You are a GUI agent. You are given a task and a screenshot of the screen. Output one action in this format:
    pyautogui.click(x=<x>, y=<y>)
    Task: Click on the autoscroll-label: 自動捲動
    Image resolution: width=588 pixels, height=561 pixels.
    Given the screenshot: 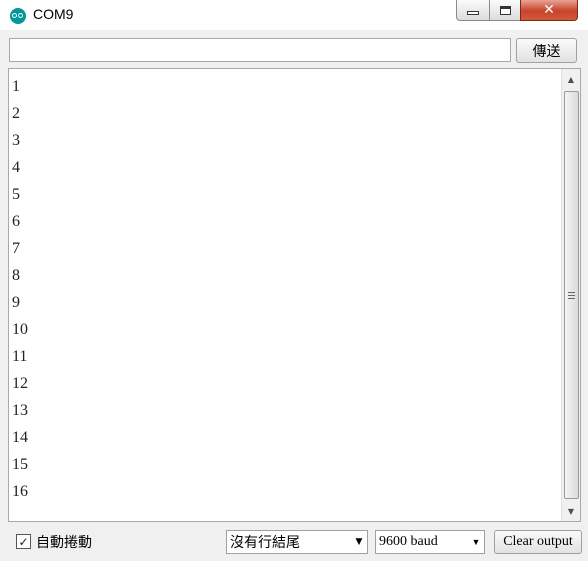 What is the action you would take?
    pyautogui.click(x=64, y=542)
    